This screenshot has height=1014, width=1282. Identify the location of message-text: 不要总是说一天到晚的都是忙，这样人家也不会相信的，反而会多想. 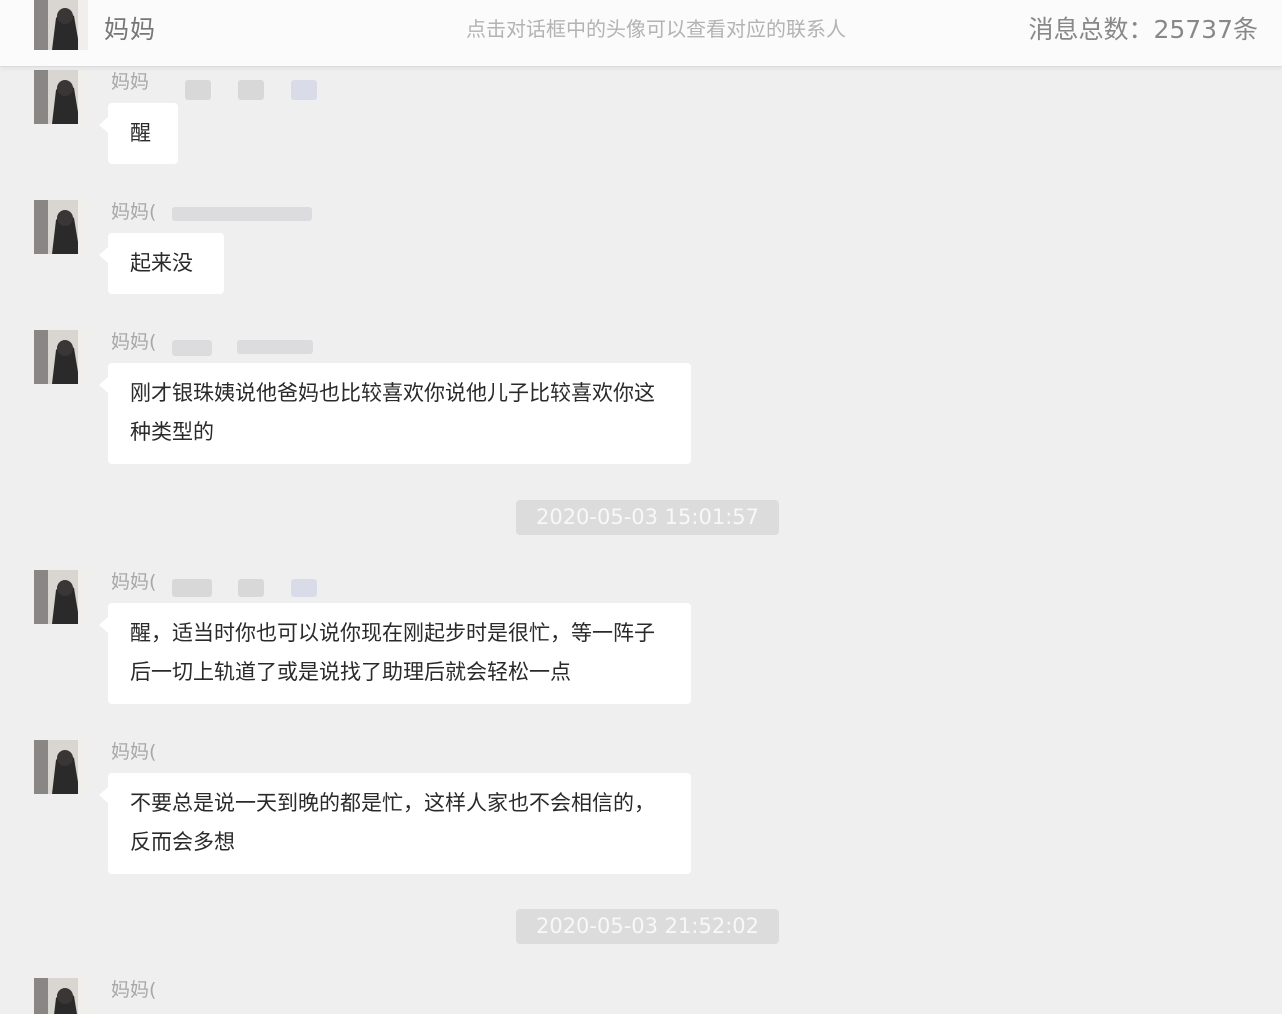
(392, 822).